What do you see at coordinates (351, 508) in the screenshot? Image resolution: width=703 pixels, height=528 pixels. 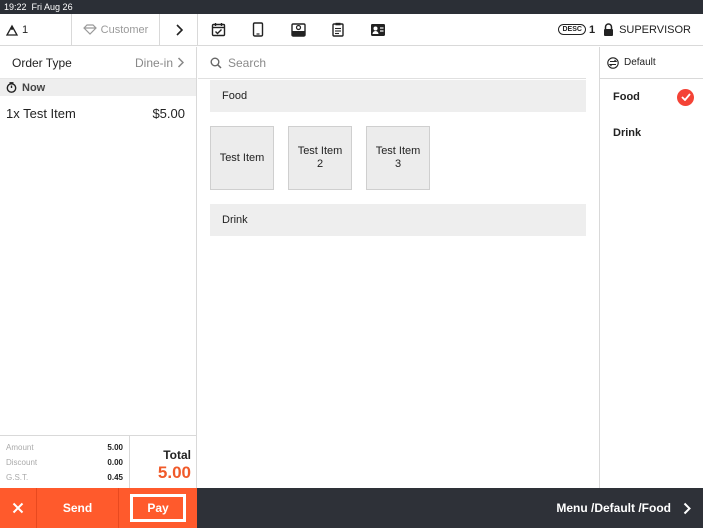 I see `bottom-action-bar: Send Pay Menu /Default /Food` at bounding box center [351, 508].